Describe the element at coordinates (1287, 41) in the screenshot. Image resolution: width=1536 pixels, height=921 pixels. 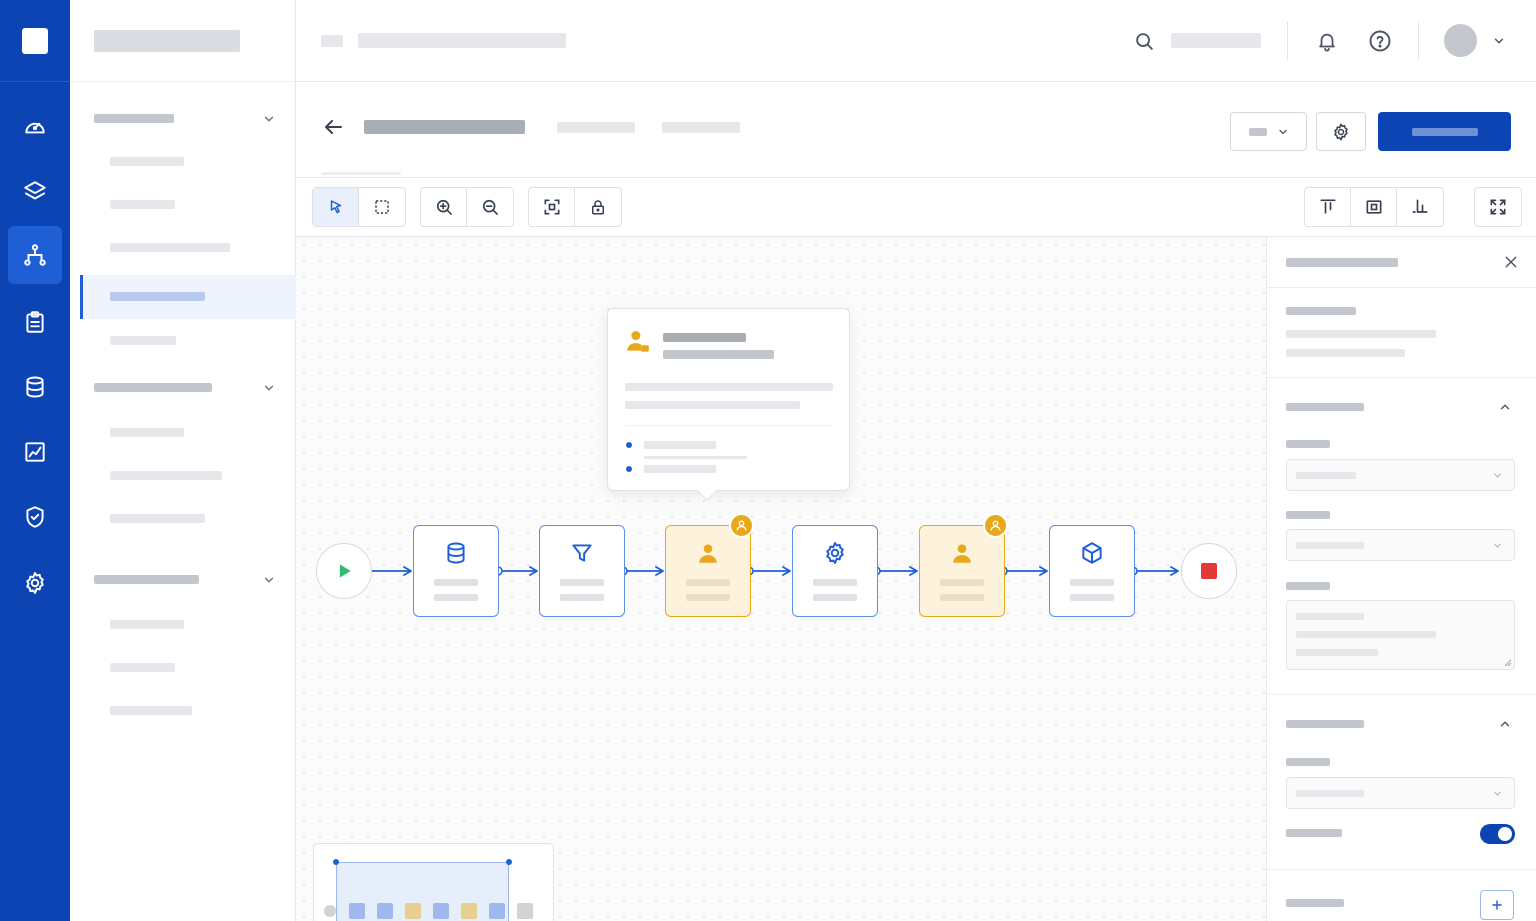
I see `header-divider` at that location.